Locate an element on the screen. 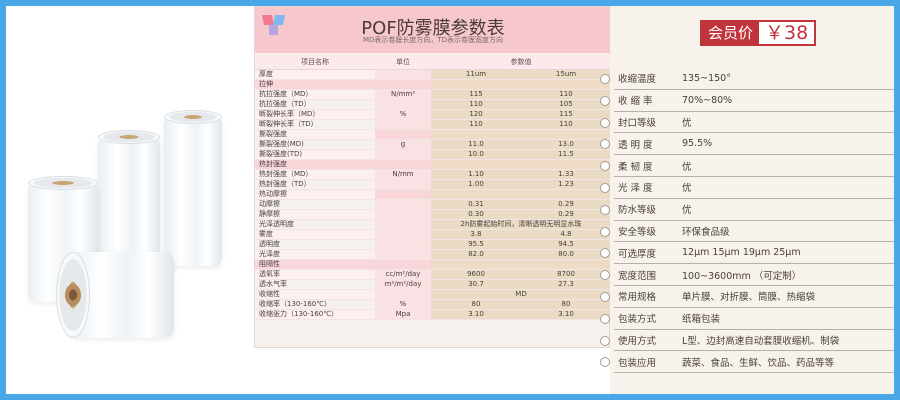 The width and height of the screenshot is (900, 400). spec-value: L型、边封高速自动套膜收缩机、制袋 is located at coordinates (761, 341).